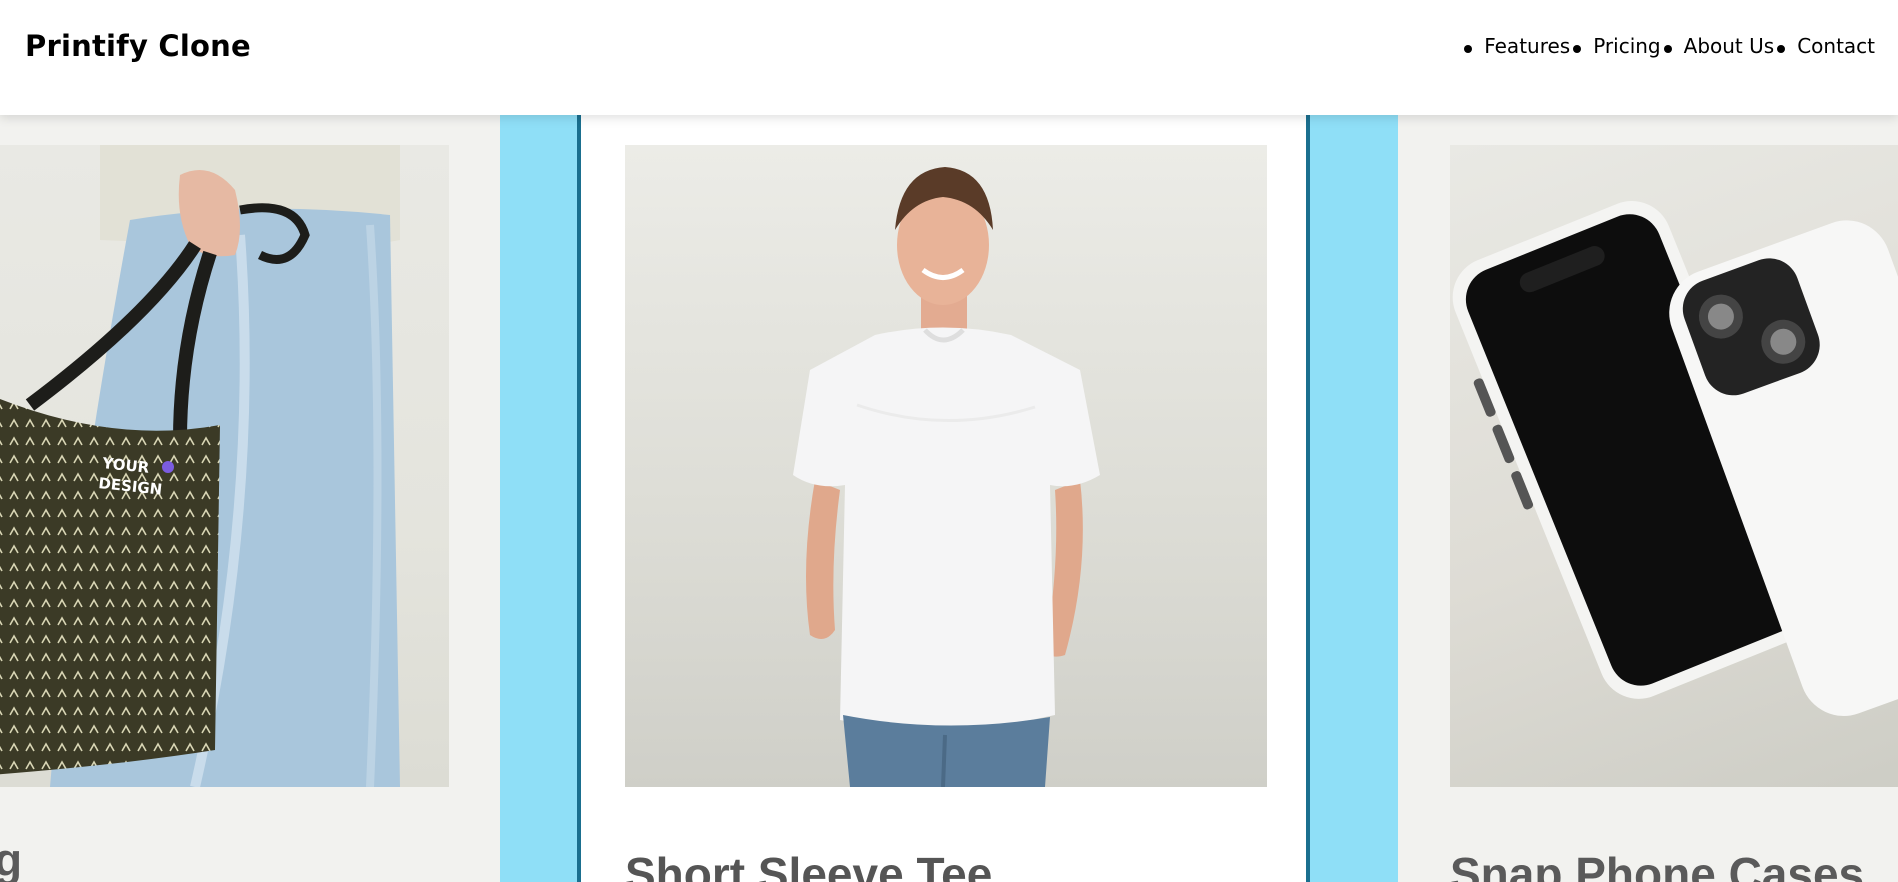 The height and width of the screenshot is (882, 1898). Describe the element at coordinates (11, 858) in the screenshot. I see `product-card-title: g` at that location.